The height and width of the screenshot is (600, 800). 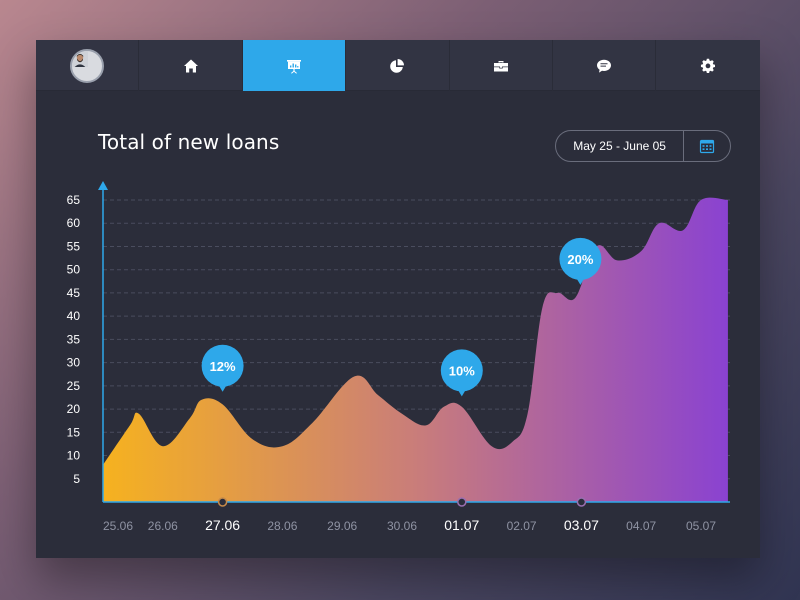 I want to click on x-tick-label: 01.07, so click(x=461, y=525).